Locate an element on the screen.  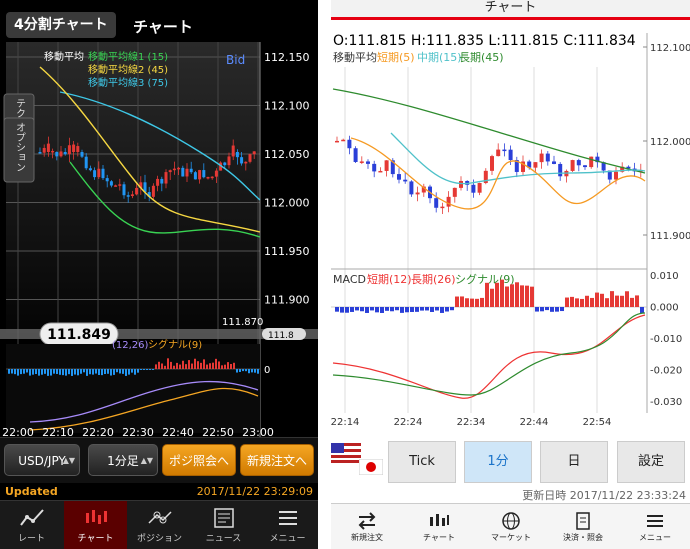
nav-chart-right: チャート is located at coordinates (439, 526).